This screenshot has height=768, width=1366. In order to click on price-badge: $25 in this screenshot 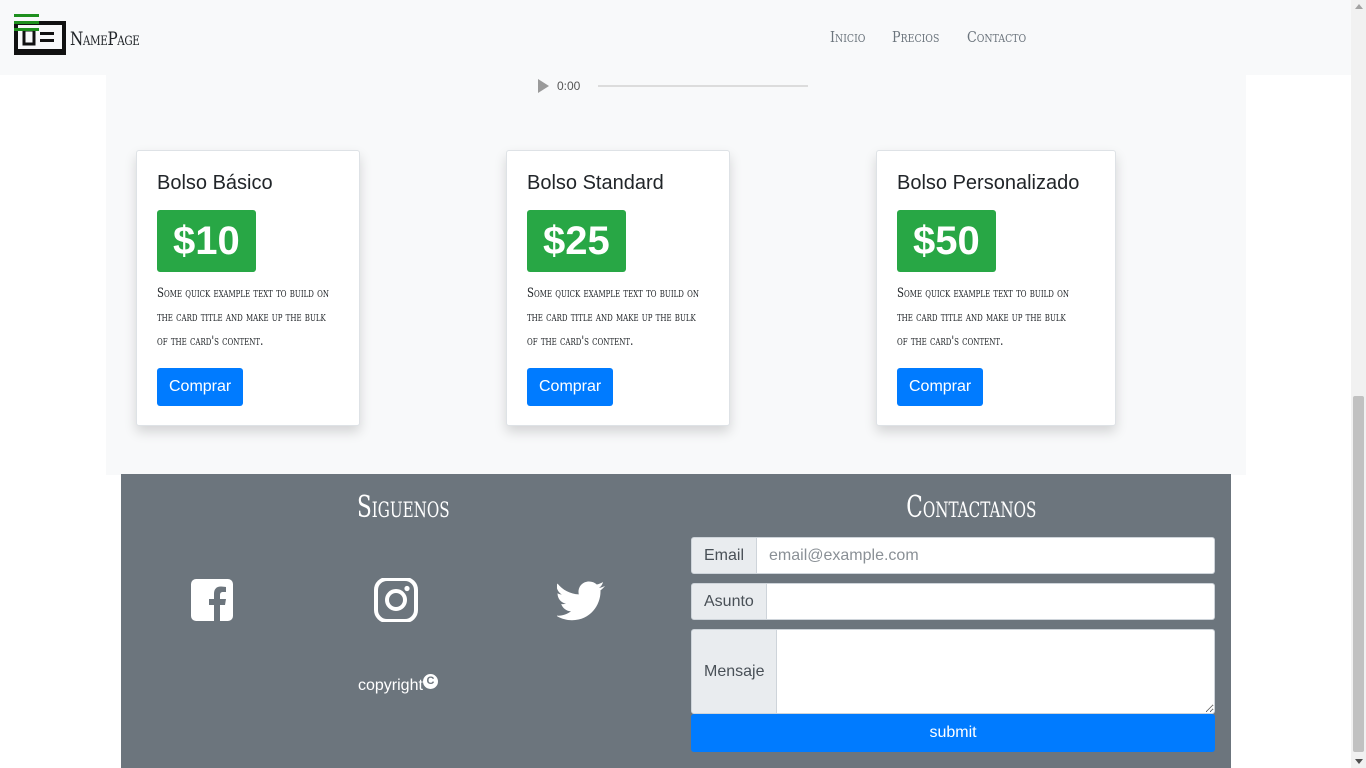, I will do `click(576, 241)`.